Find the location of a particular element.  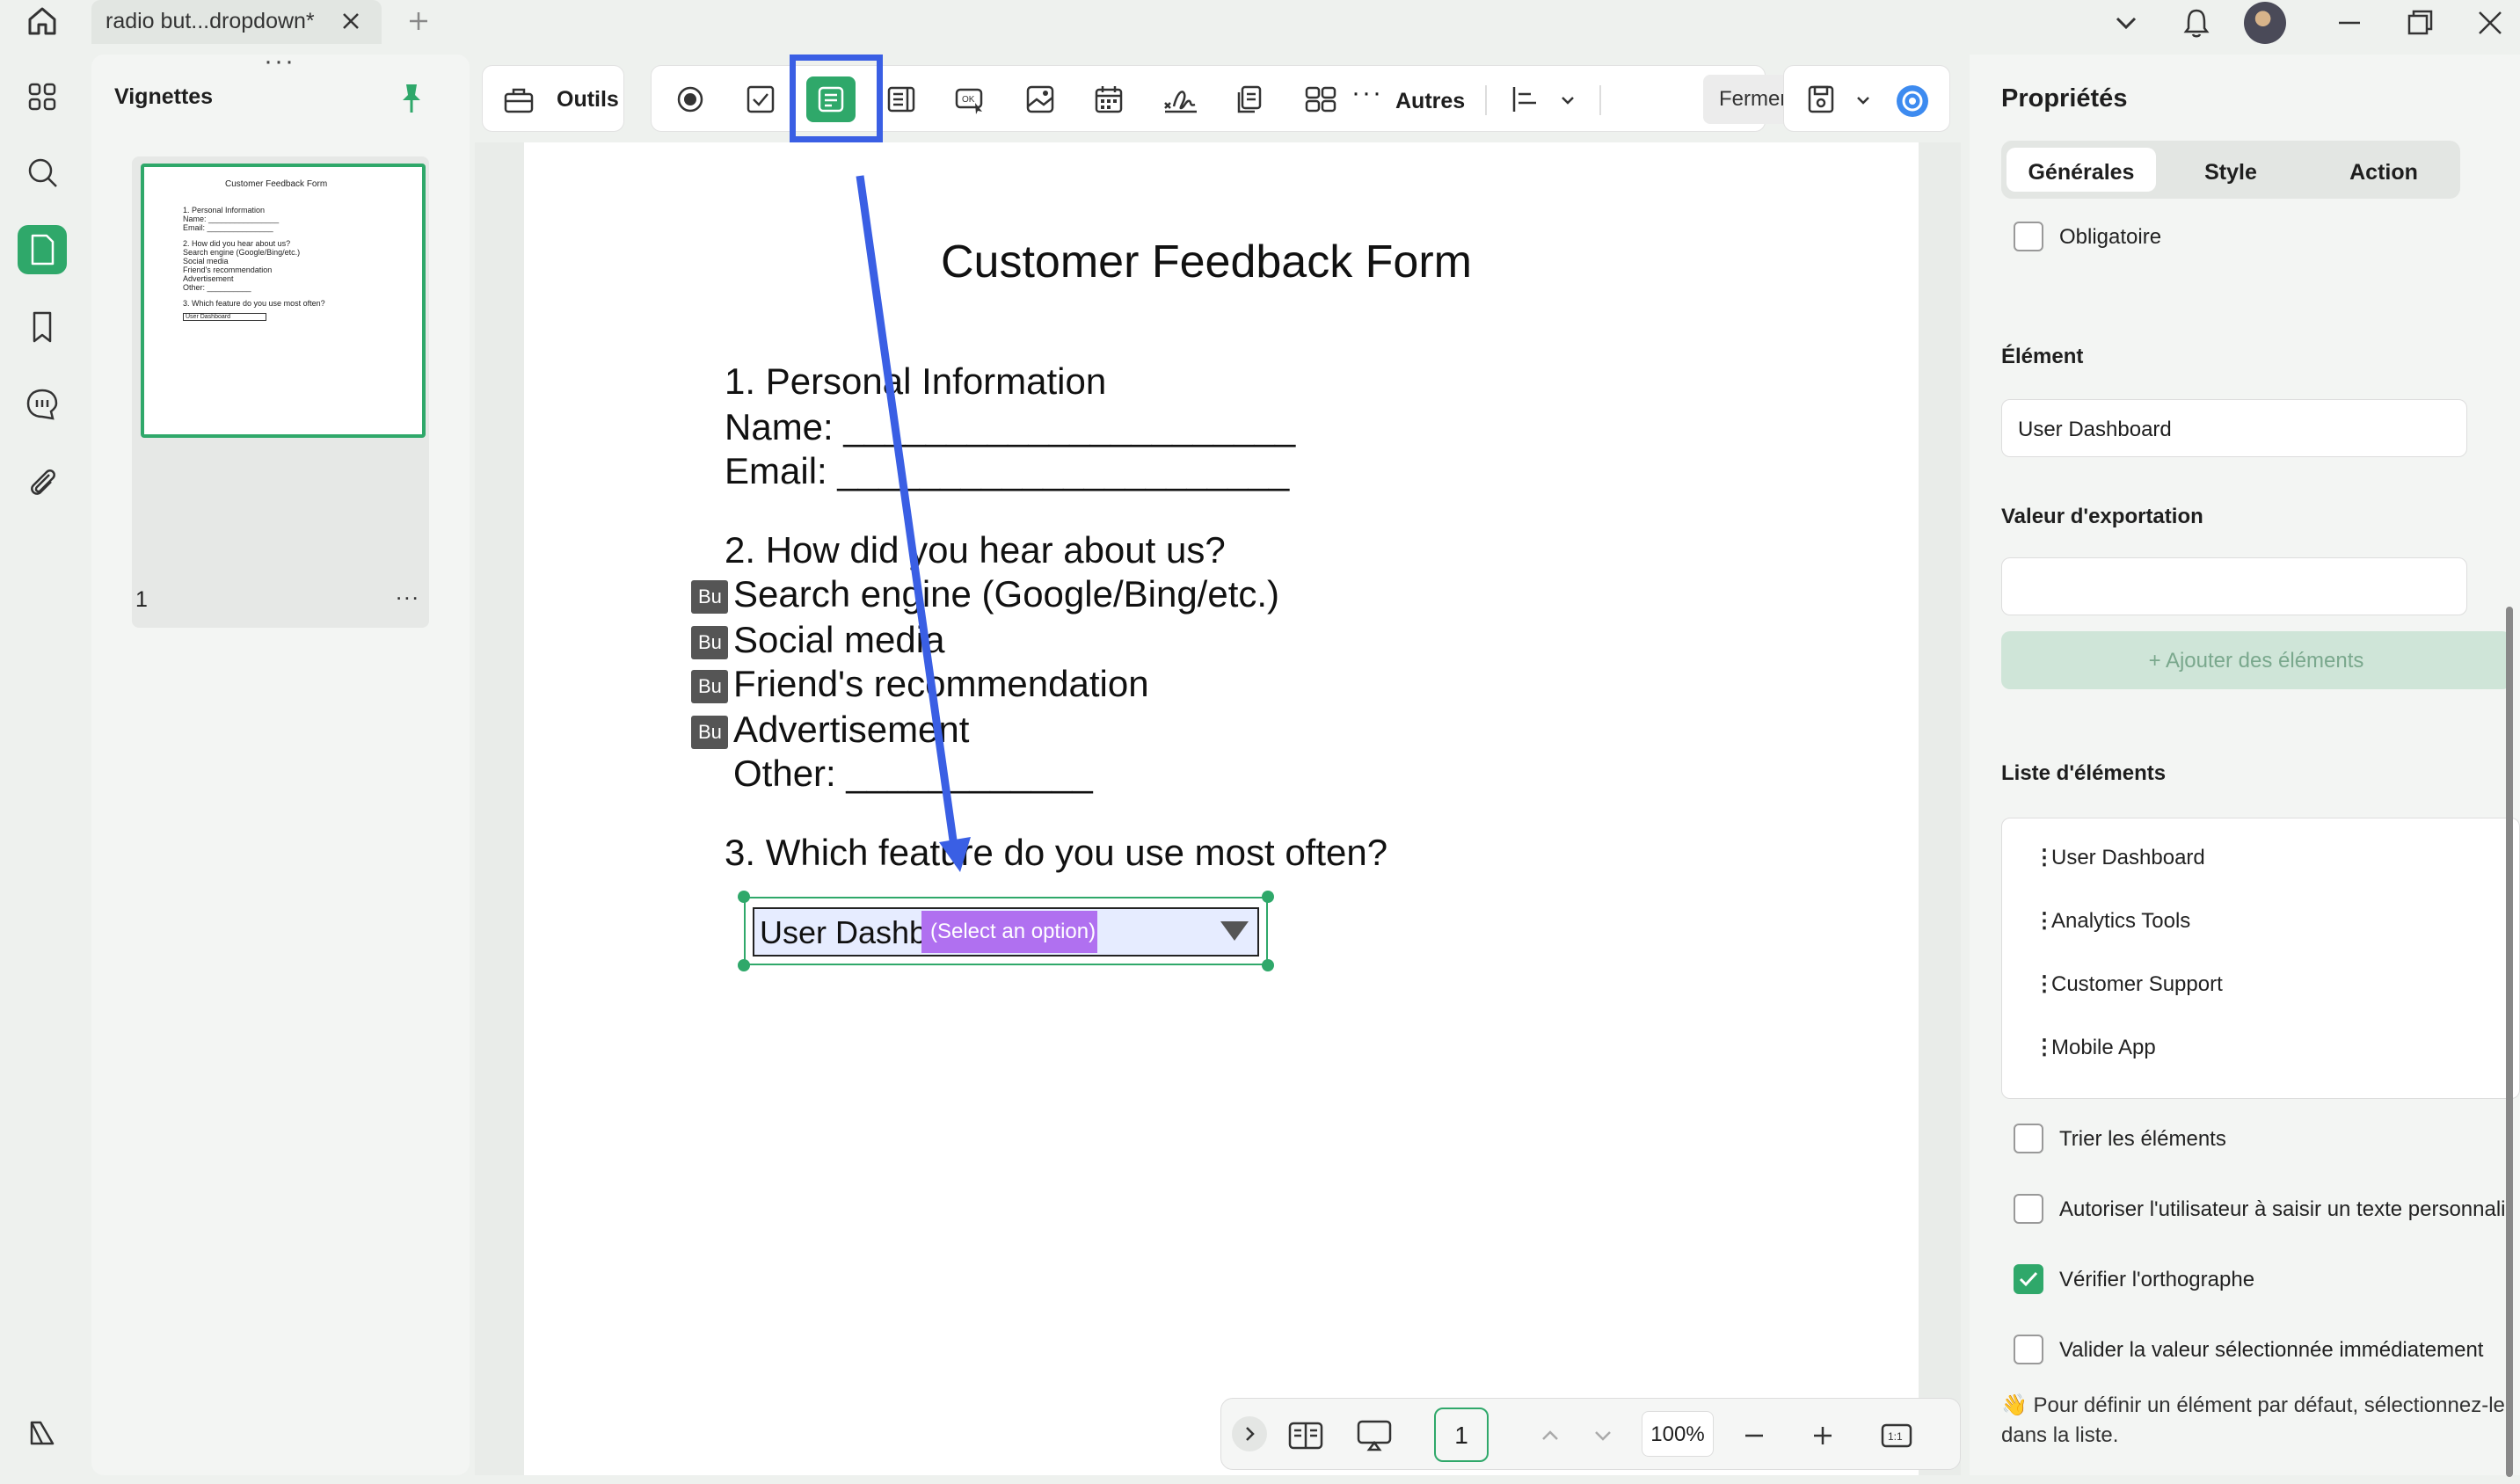

list-item: ⋮Customer Support is located at coordinates (2128, 984).